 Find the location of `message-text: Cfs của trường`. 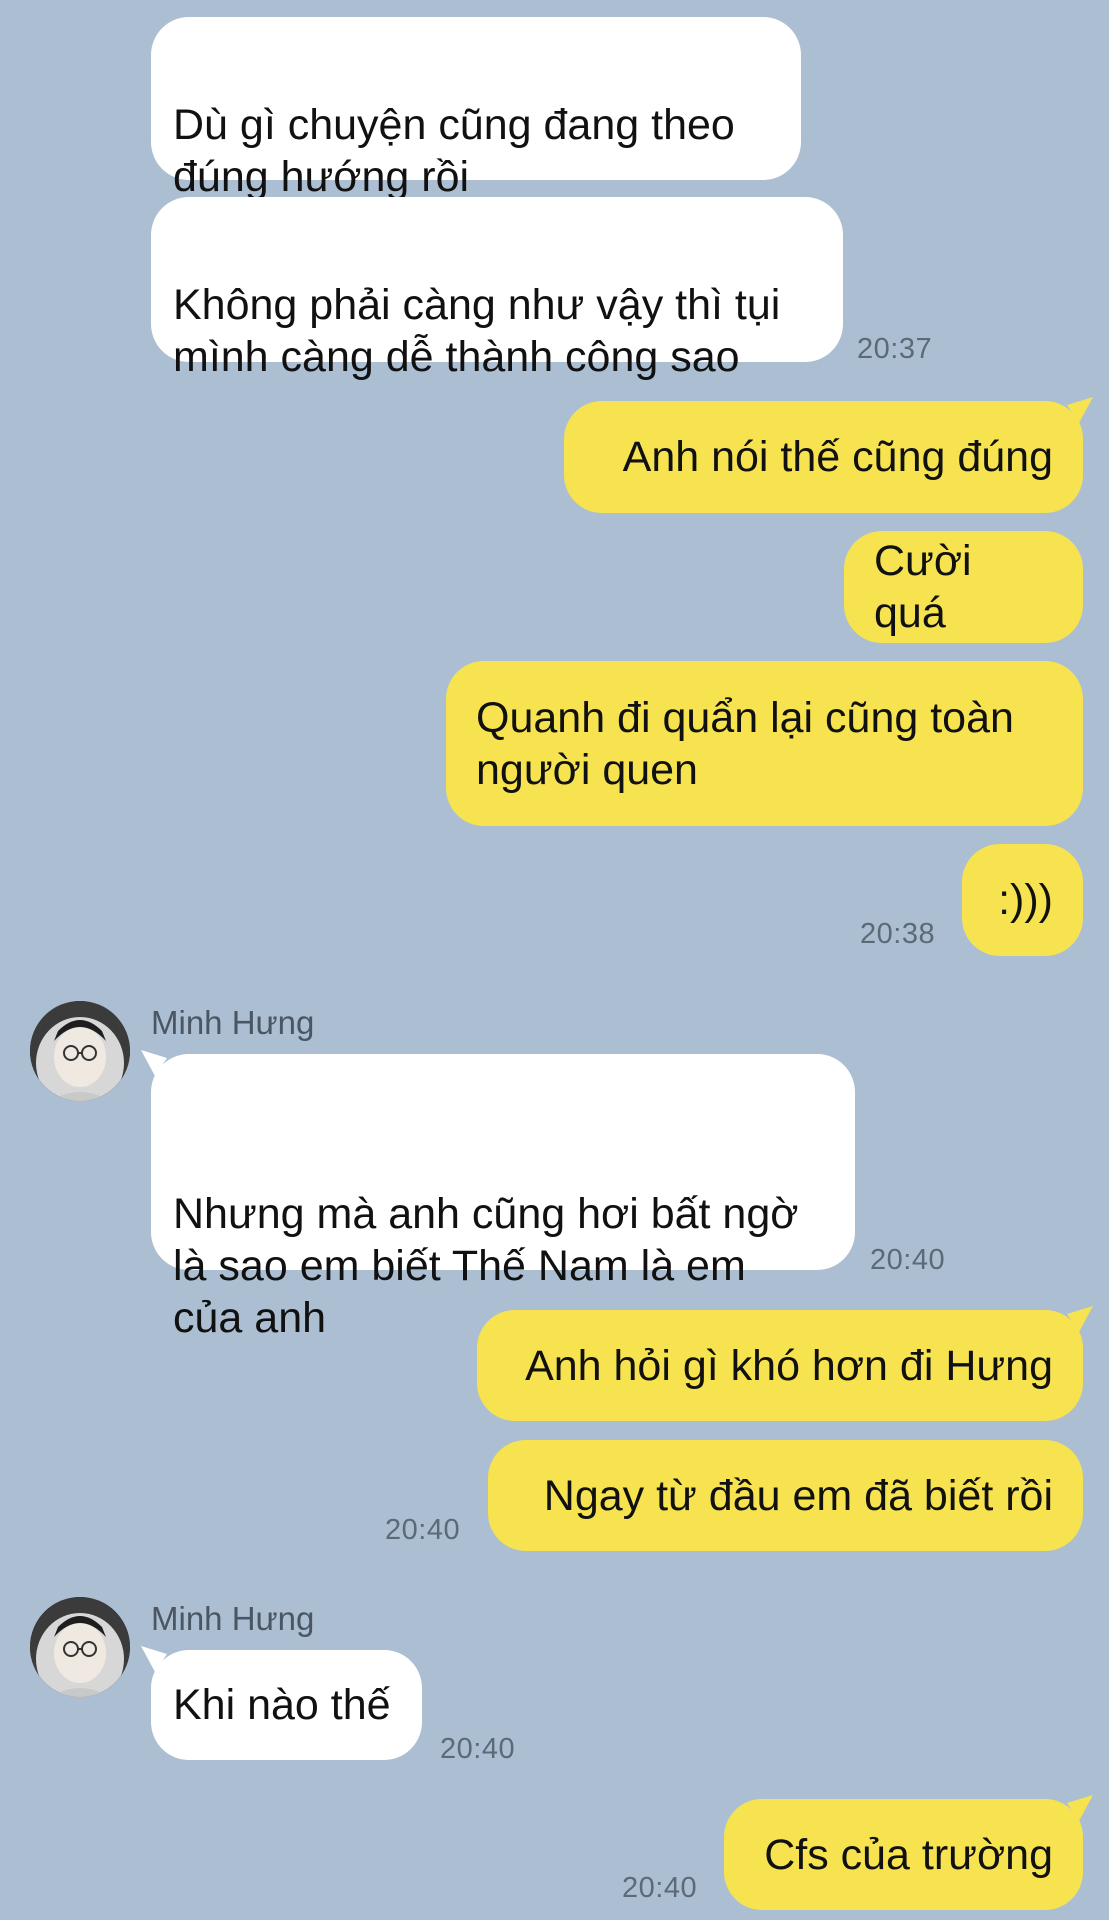

message-text: Cfs của trường is located at coordinates (908, 1854).